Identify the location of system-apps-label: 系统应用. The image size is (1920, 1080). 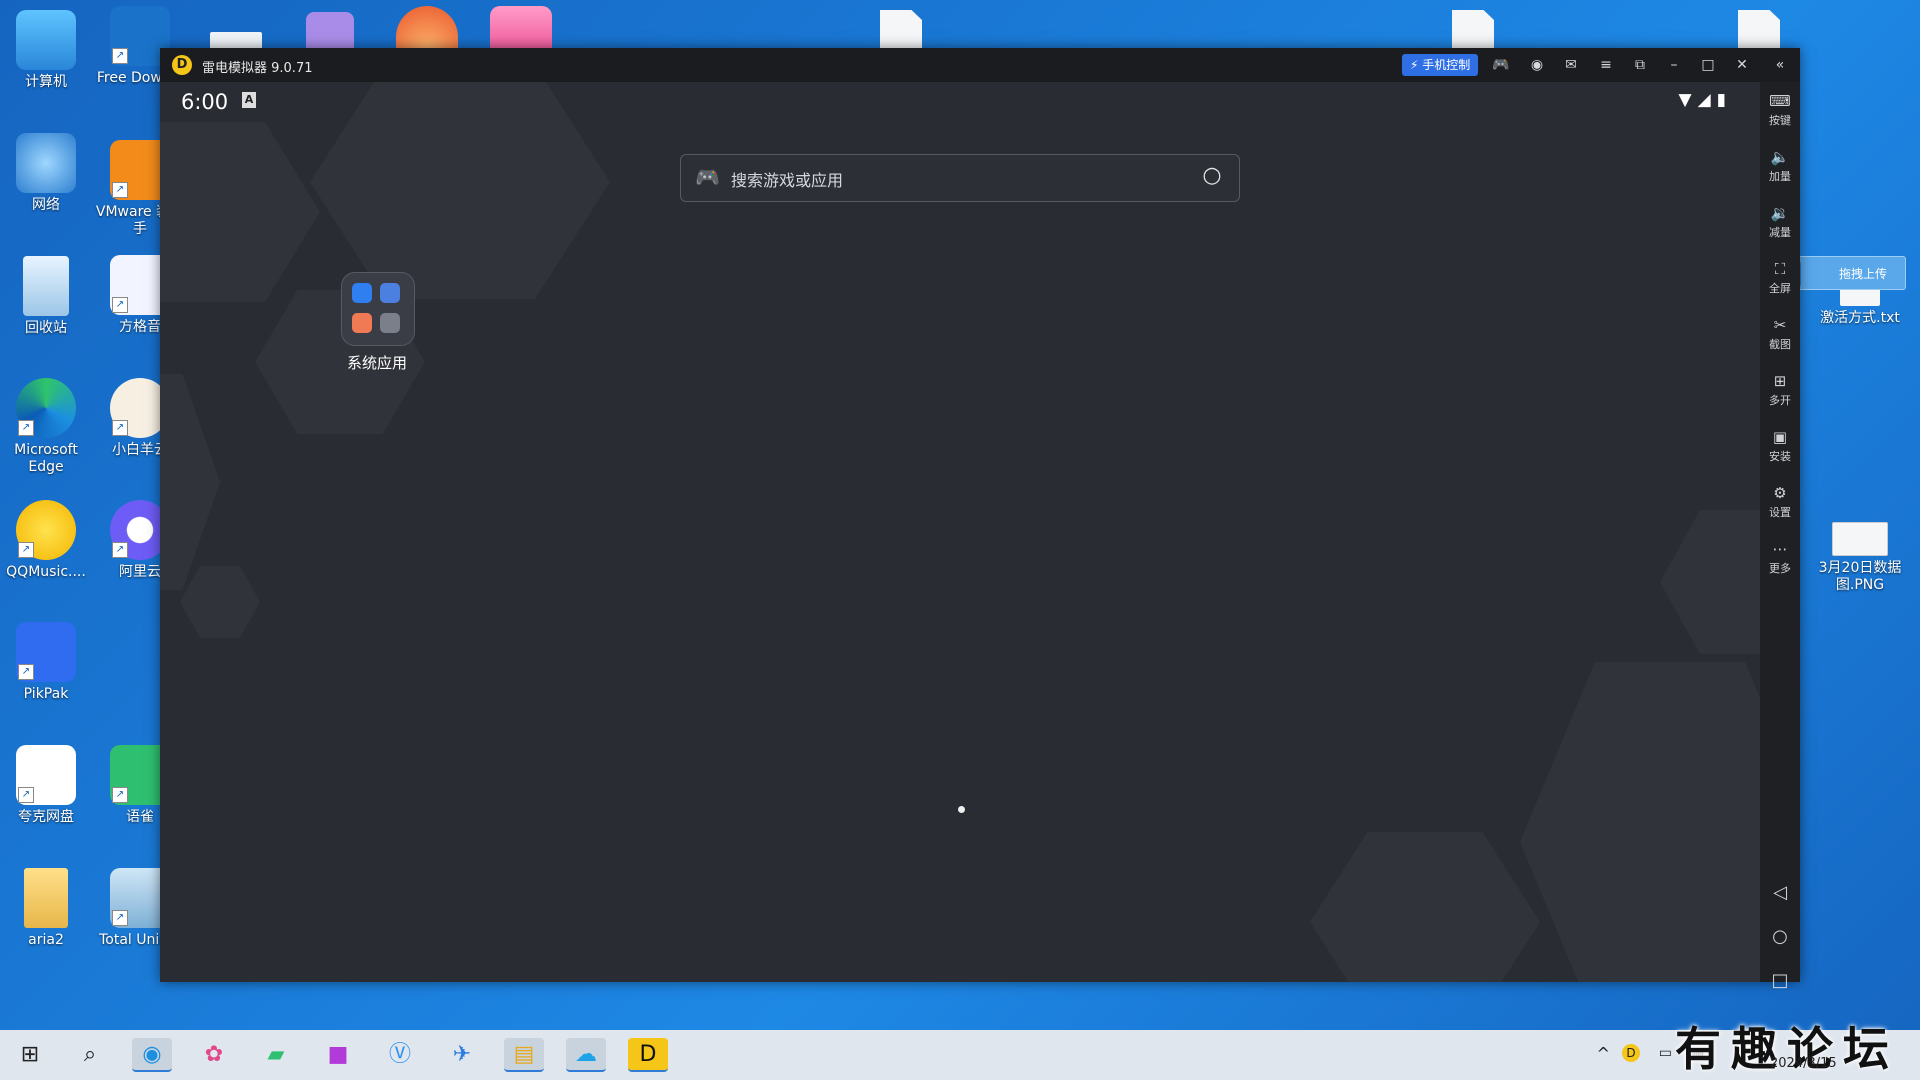
(376, 363).